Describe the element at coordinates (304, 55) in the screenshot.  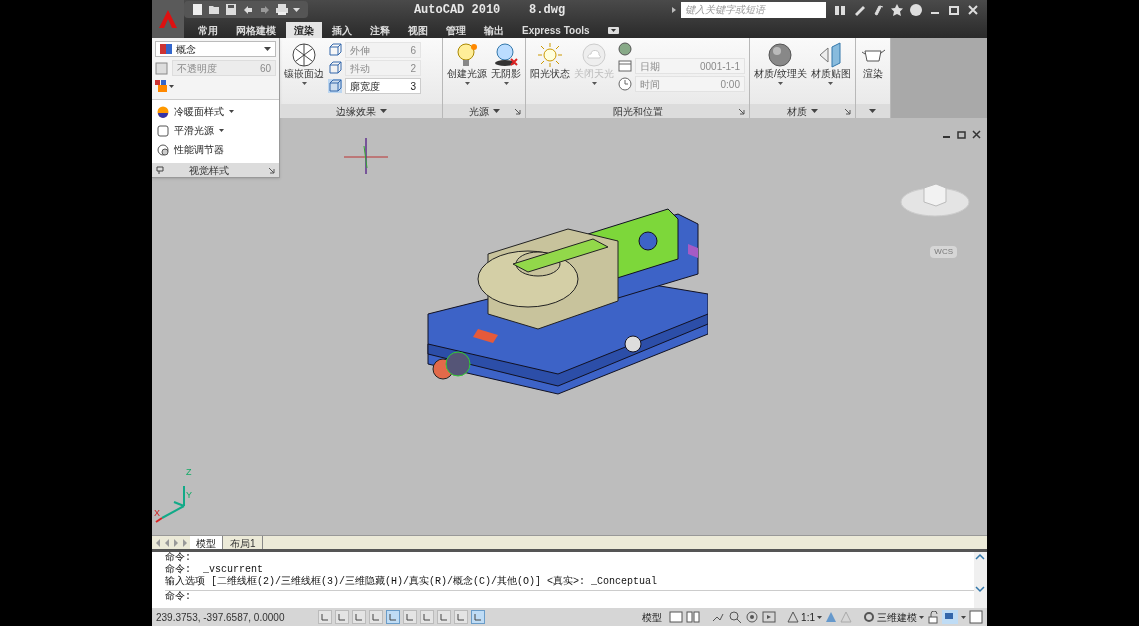
I see `sphere-mesh-icon` at that location.